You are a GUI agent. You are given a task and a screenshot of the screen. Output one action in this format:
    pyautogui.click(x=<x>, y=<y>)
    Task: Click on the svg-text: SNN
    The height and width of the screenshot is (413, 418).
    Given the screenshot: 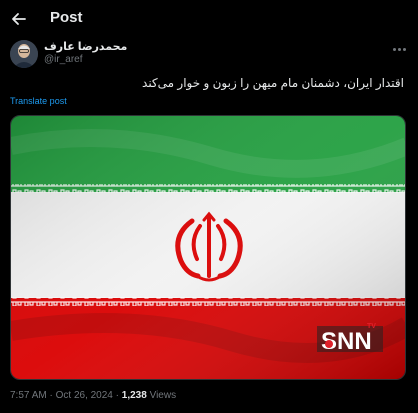 What is the action you would take?
    pyautogui.click(x=346, y=340)
    